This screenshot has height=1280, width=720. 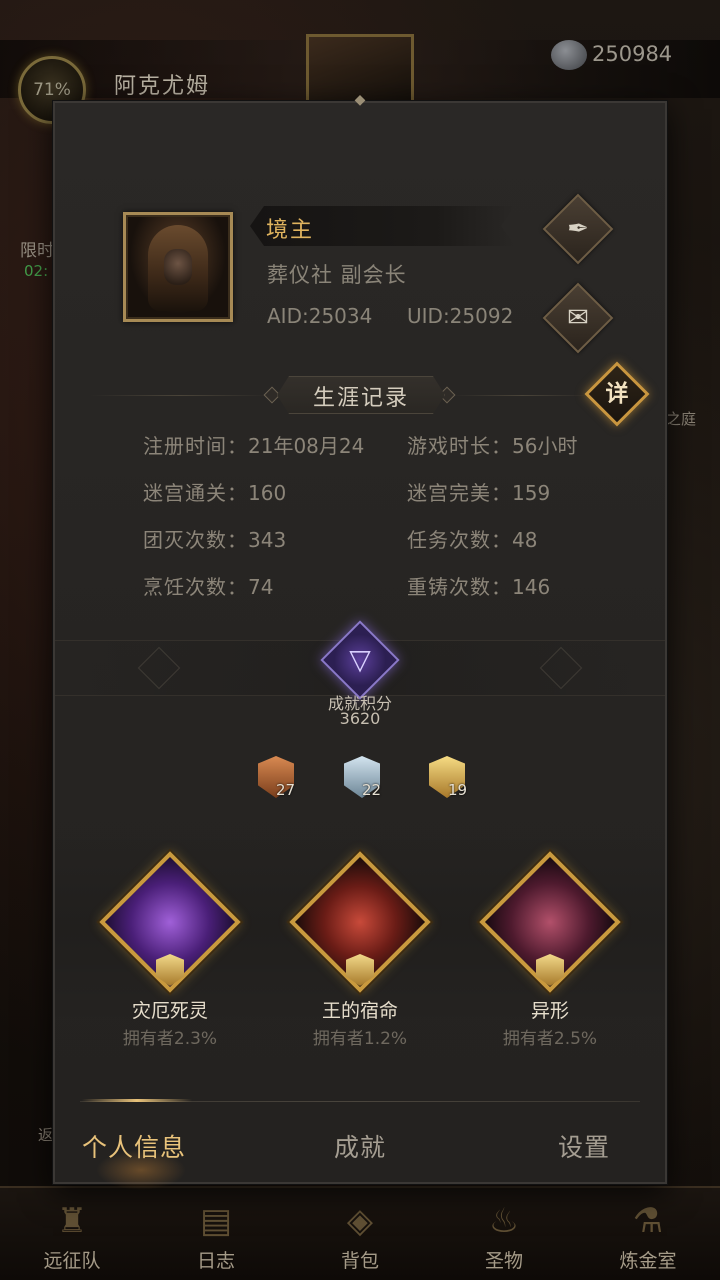 What do you see at coordinates (72, 1221) in the screenshot?
I see `helmet-icon: ♜` at bounding box center [72, 1221].